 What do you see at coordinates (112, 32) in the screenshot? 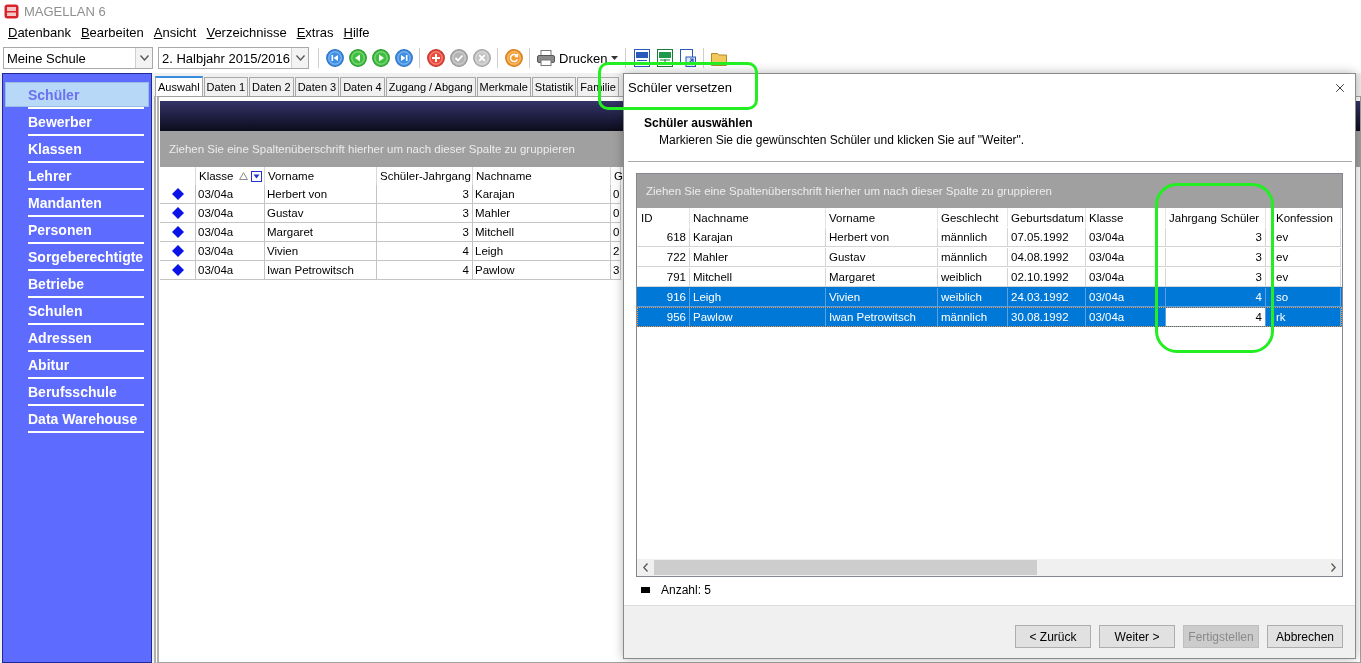
I see `menu-item: Bearbeiten` at bounding box center [112, 32].